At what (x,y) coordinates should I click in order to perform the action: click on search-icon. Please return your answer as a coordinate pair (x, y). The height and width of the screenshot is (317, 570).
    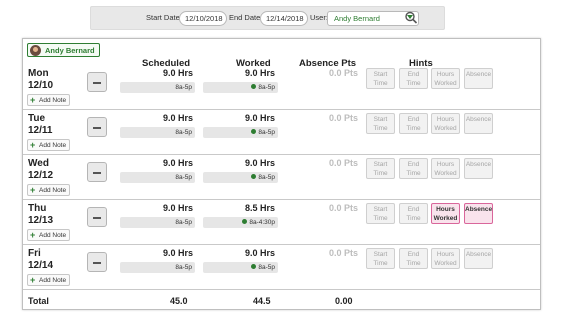
    Looking at the image, I should click on (411, 18).